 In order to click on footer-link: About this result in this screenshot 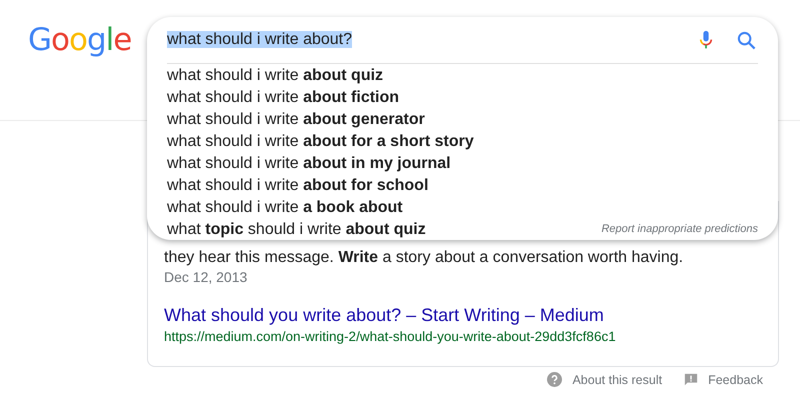, I will do `click(617, 379)`.